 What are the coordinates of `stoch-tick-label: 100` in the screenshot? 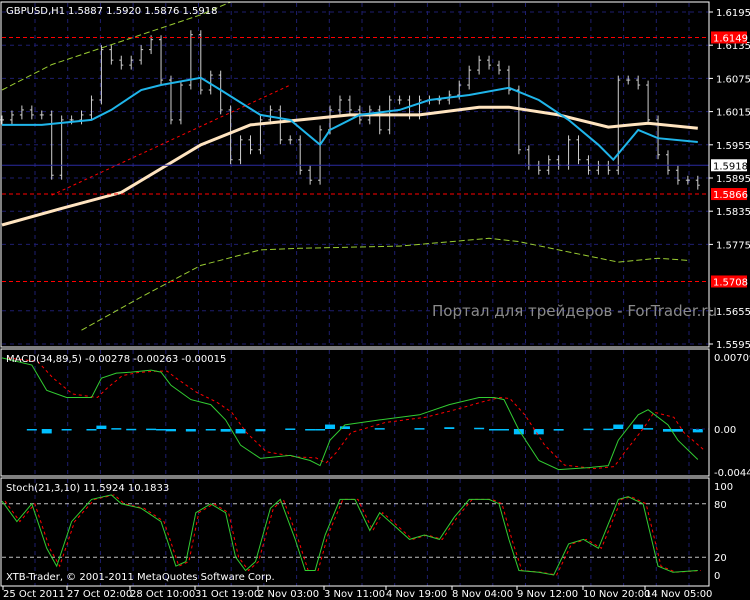 It's located at (723, 487).